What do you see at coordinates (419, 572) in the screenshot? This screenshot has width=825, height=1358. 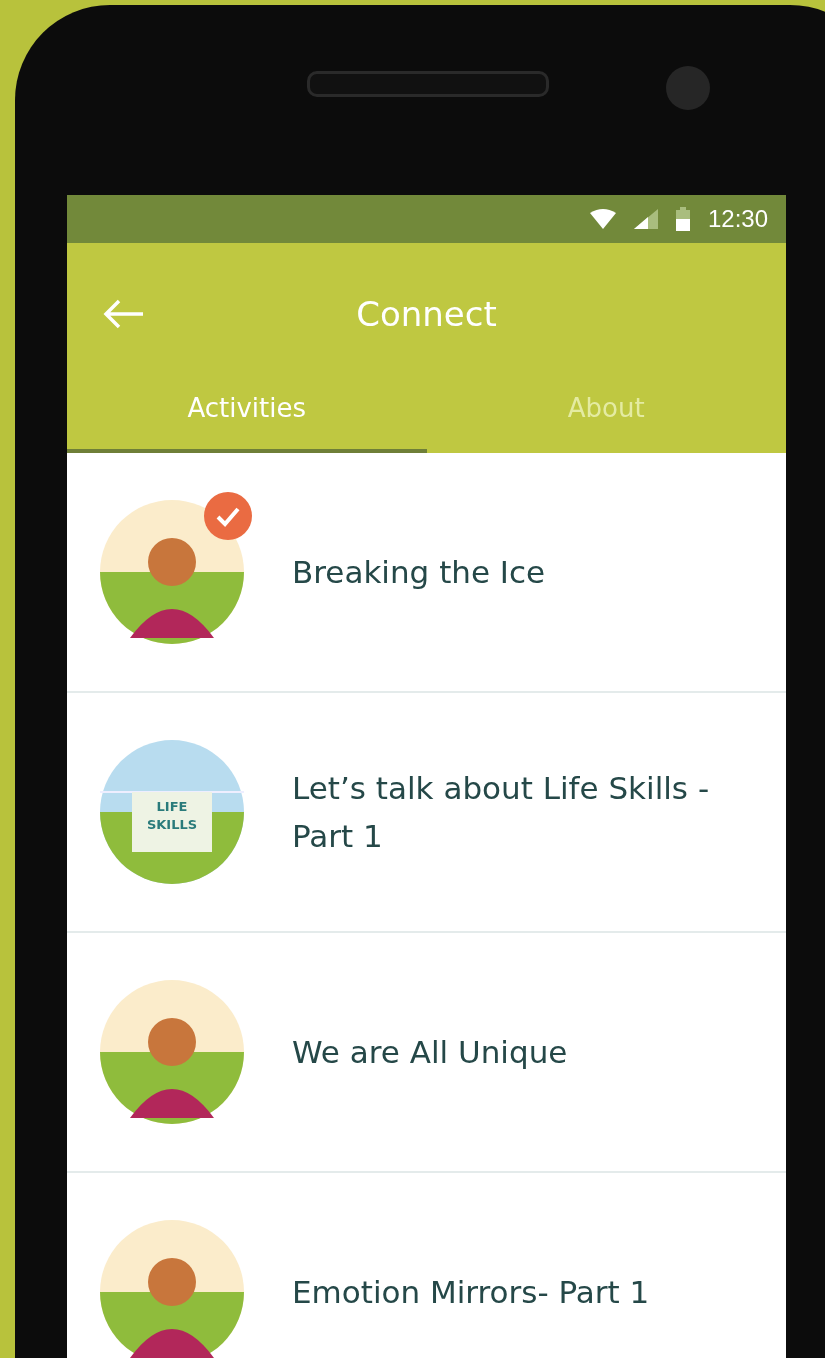 I see `activity-title: Breaking the Ice` at bounding box center [419, 572].